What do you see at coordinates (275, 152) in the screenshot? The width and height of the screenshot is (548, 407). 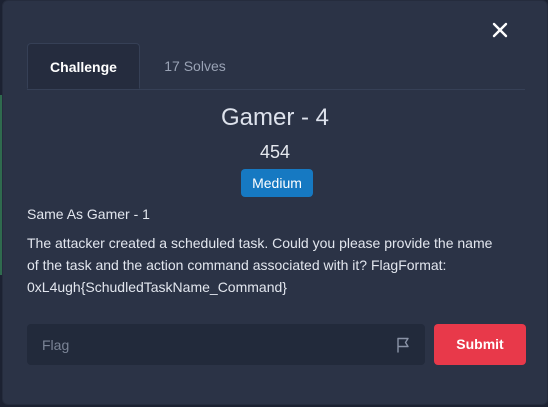 I see `challenge-points: 454` at bounding box center [275, 152].